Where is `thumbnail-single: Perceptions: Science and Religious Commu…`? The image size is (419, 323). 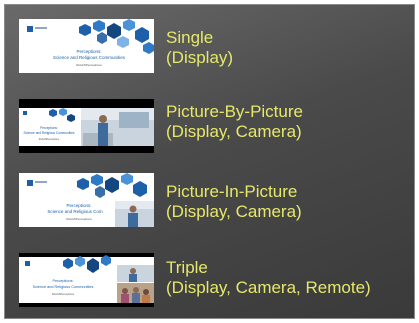
thumbnail-single: Perceptions: Science and Religious Commu… is located at coordinates (86, 46).